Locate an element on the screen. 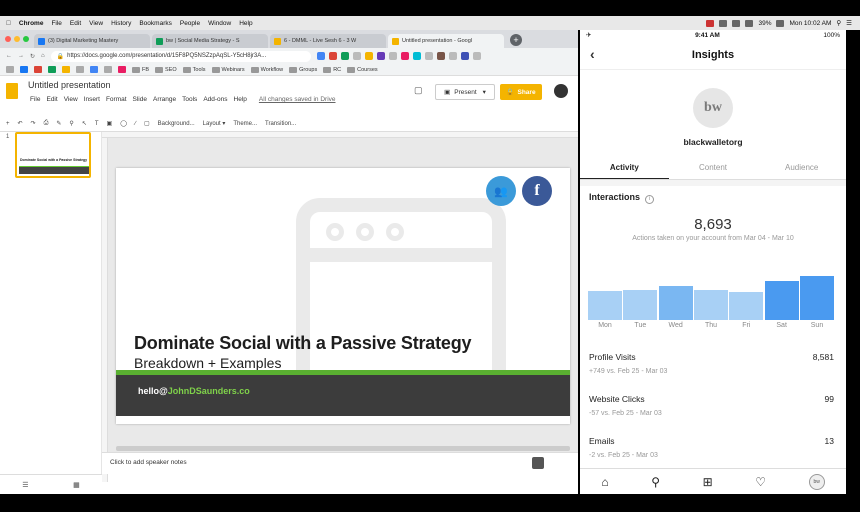 The image size is (860, 512). tab-audience: Audience is located at coordinates (801, 167).